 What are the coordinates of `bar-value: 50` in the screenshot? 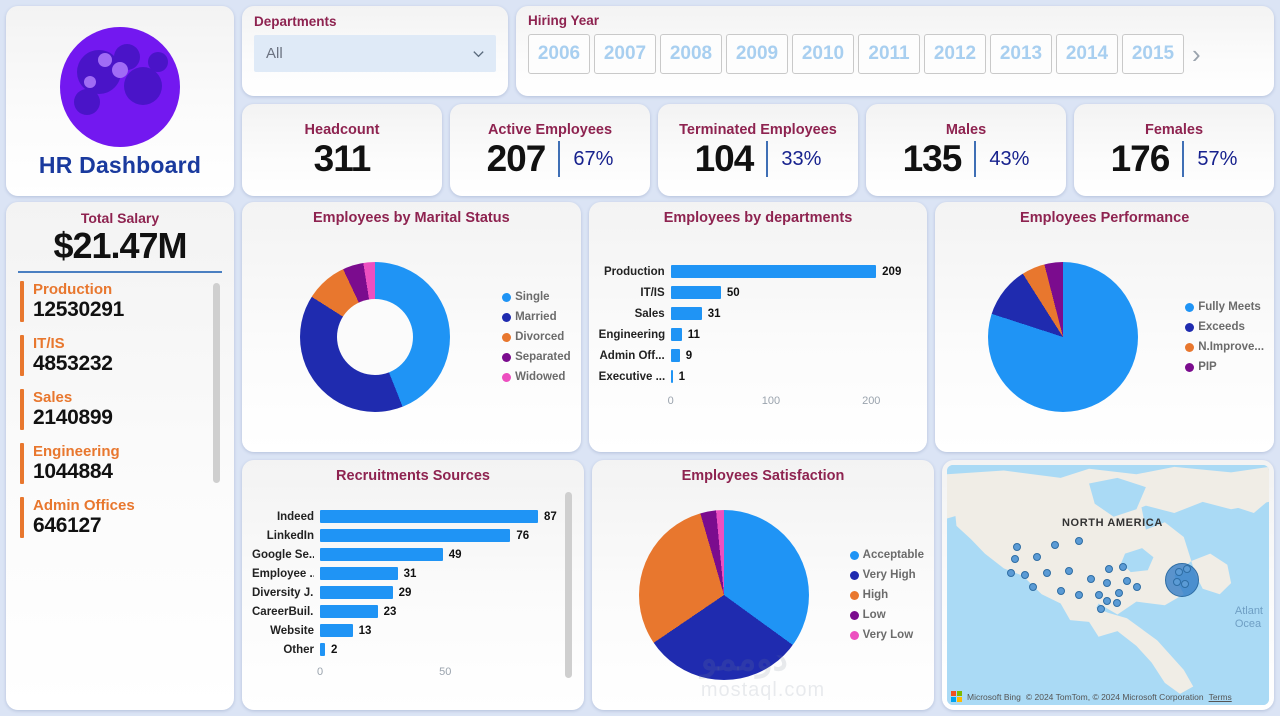 It's located at (733, 292).